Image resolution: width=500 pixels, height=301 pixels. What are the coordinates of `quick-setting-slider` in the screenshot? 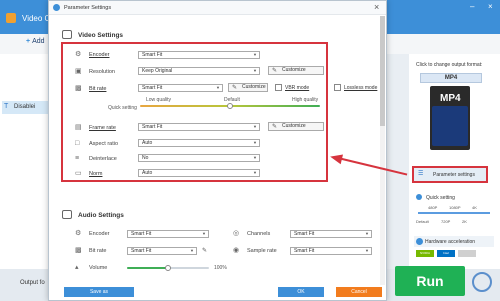 It's located at (454, 213).